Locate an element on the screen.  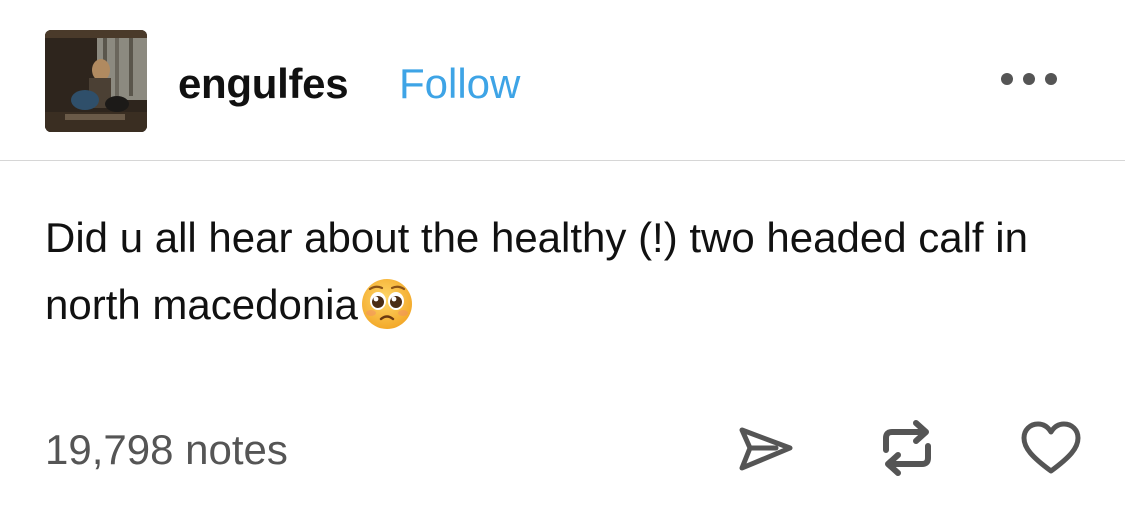
share-icon is located at coordinates (766, 449).